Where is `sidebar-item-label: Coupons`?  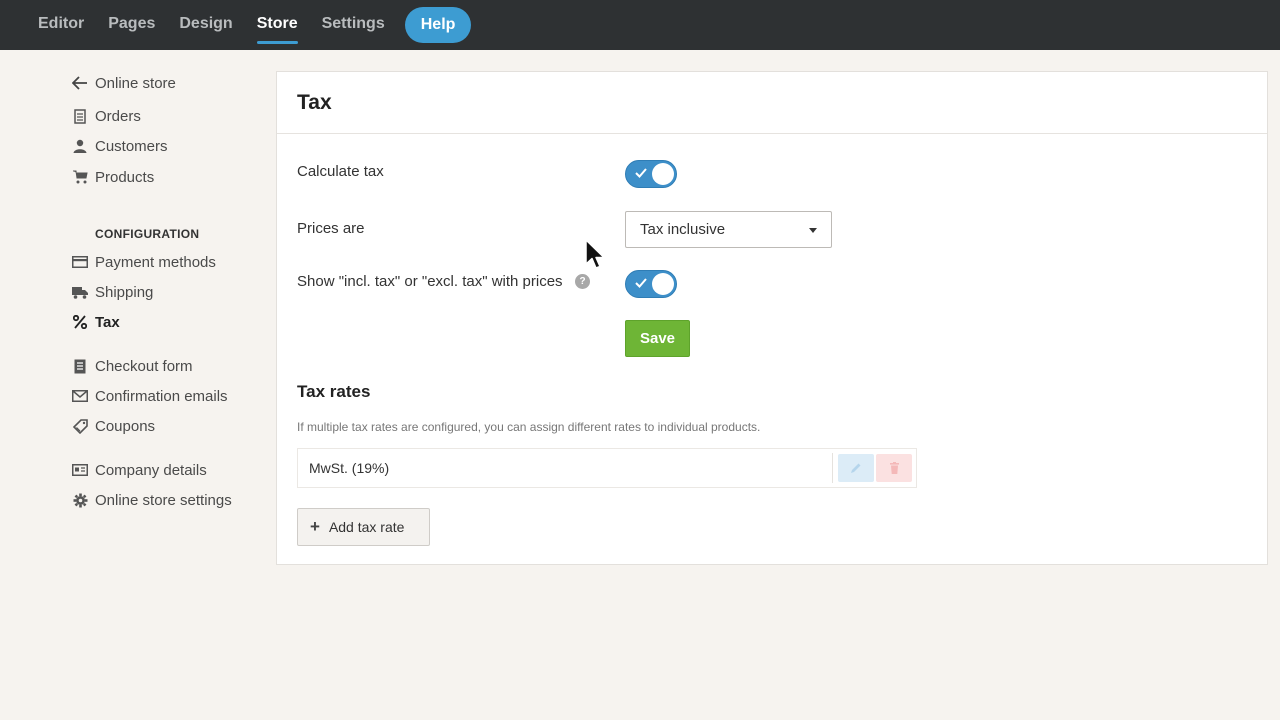
sidebar-item-label: Coupons is located at coordinates (125, 426).